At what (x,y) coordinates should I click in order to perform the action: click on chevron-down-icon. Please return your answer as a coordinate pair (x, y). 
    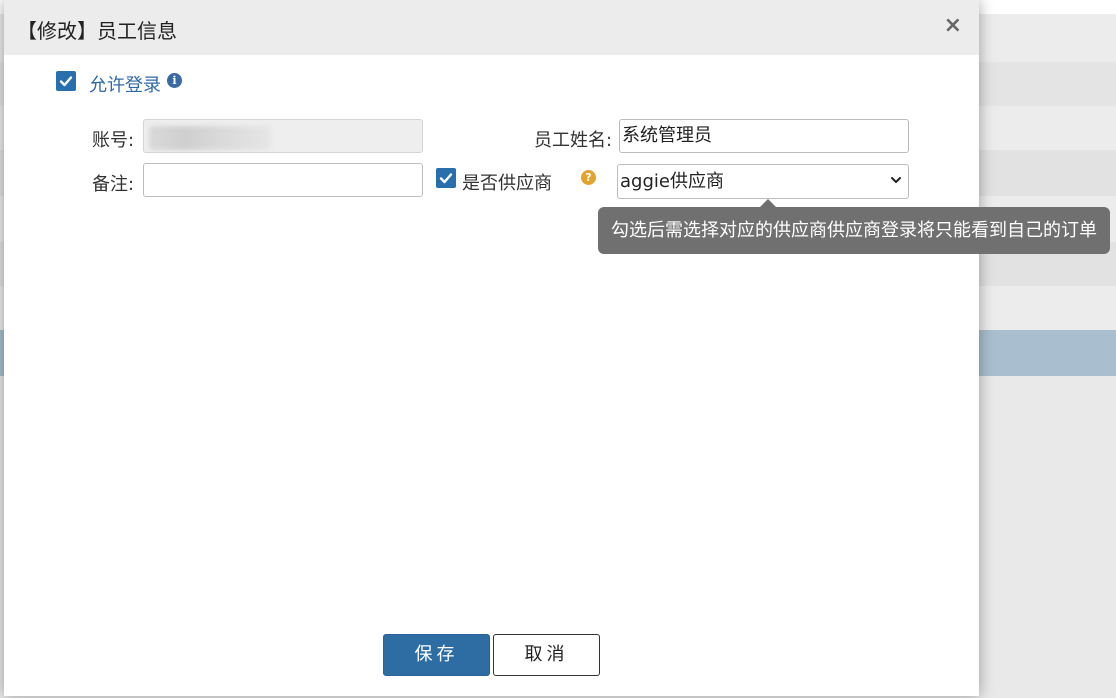
    Looking at the image, I should click on (896, 187).